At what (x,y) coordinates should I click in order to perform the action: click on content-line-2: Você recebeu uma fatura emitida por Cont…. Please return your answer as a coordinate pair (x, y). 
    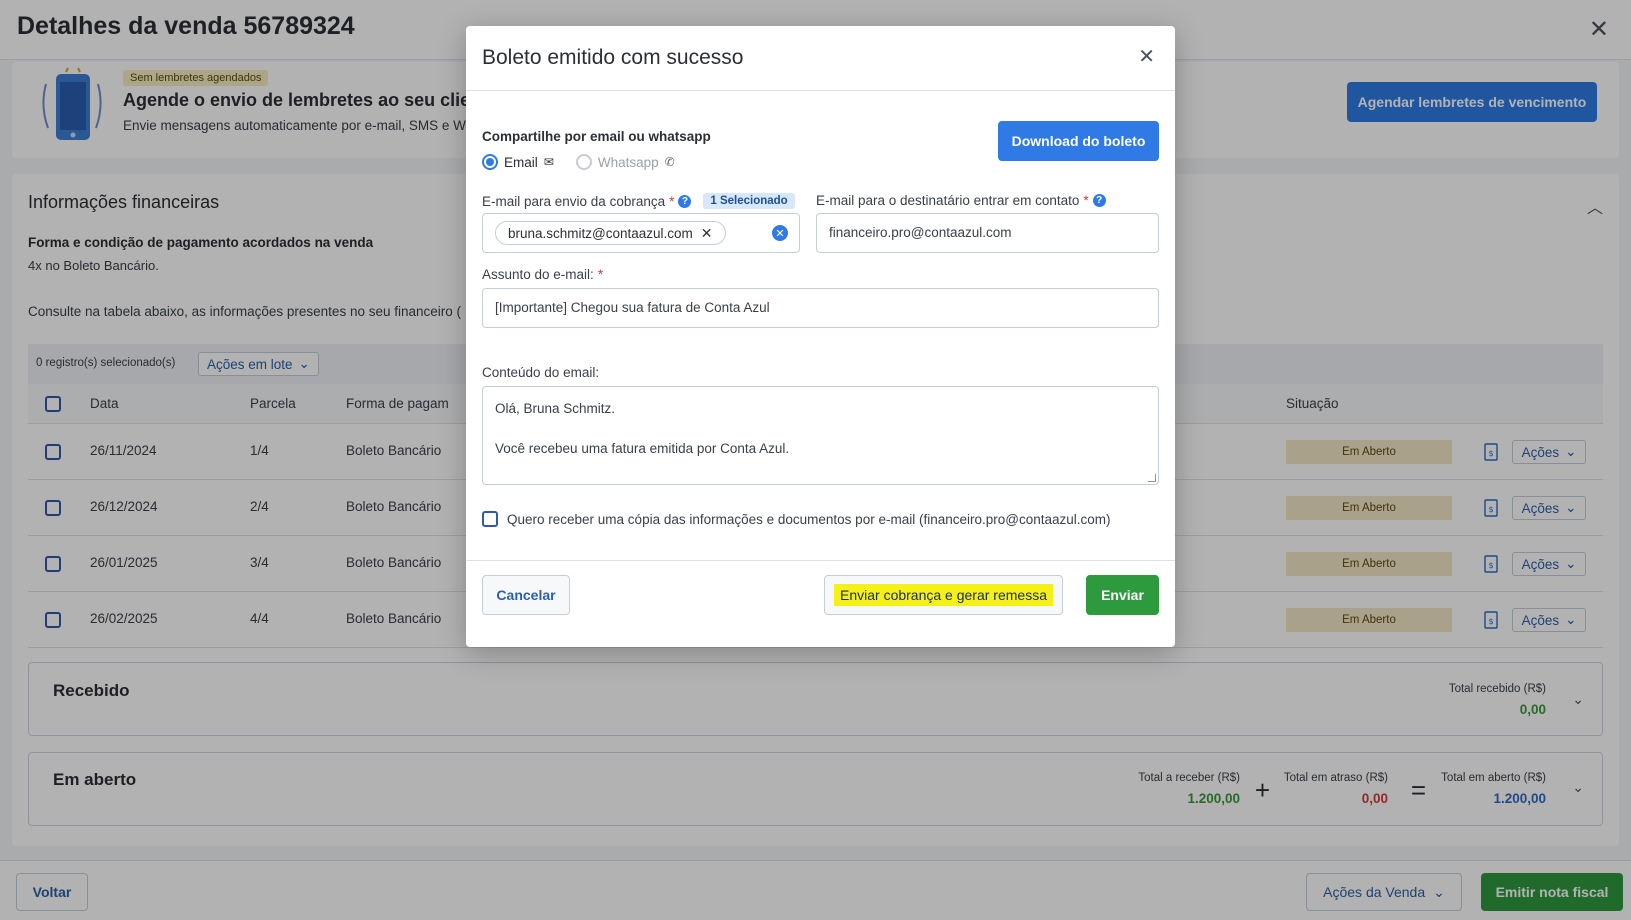
    Looking at the image, I should click on (642, 448).